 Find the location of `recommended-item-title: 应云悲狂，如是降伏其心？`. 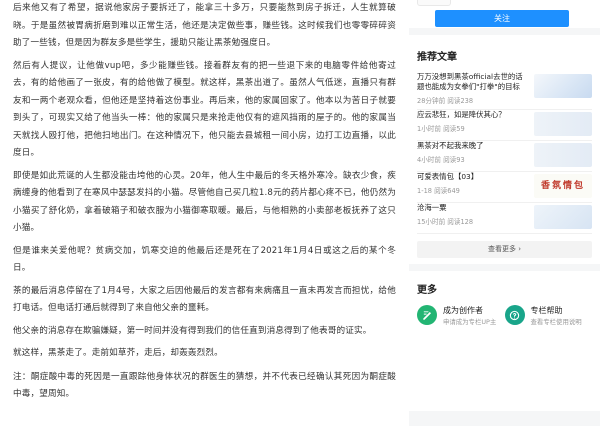

recommended-item-title: 应云悲狂，如是降伏其心？ is located at coordinates (461, 114).